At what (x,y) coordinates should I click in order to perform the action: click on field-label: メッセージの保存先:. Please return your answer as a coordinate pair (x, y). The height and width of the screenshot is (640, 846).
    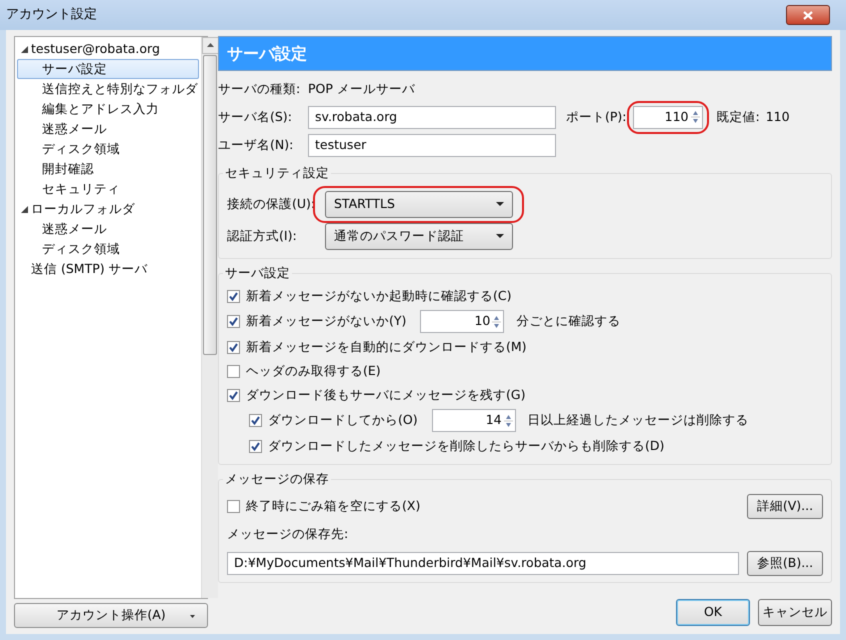
    Looking at the image, I should click on (288, 534).